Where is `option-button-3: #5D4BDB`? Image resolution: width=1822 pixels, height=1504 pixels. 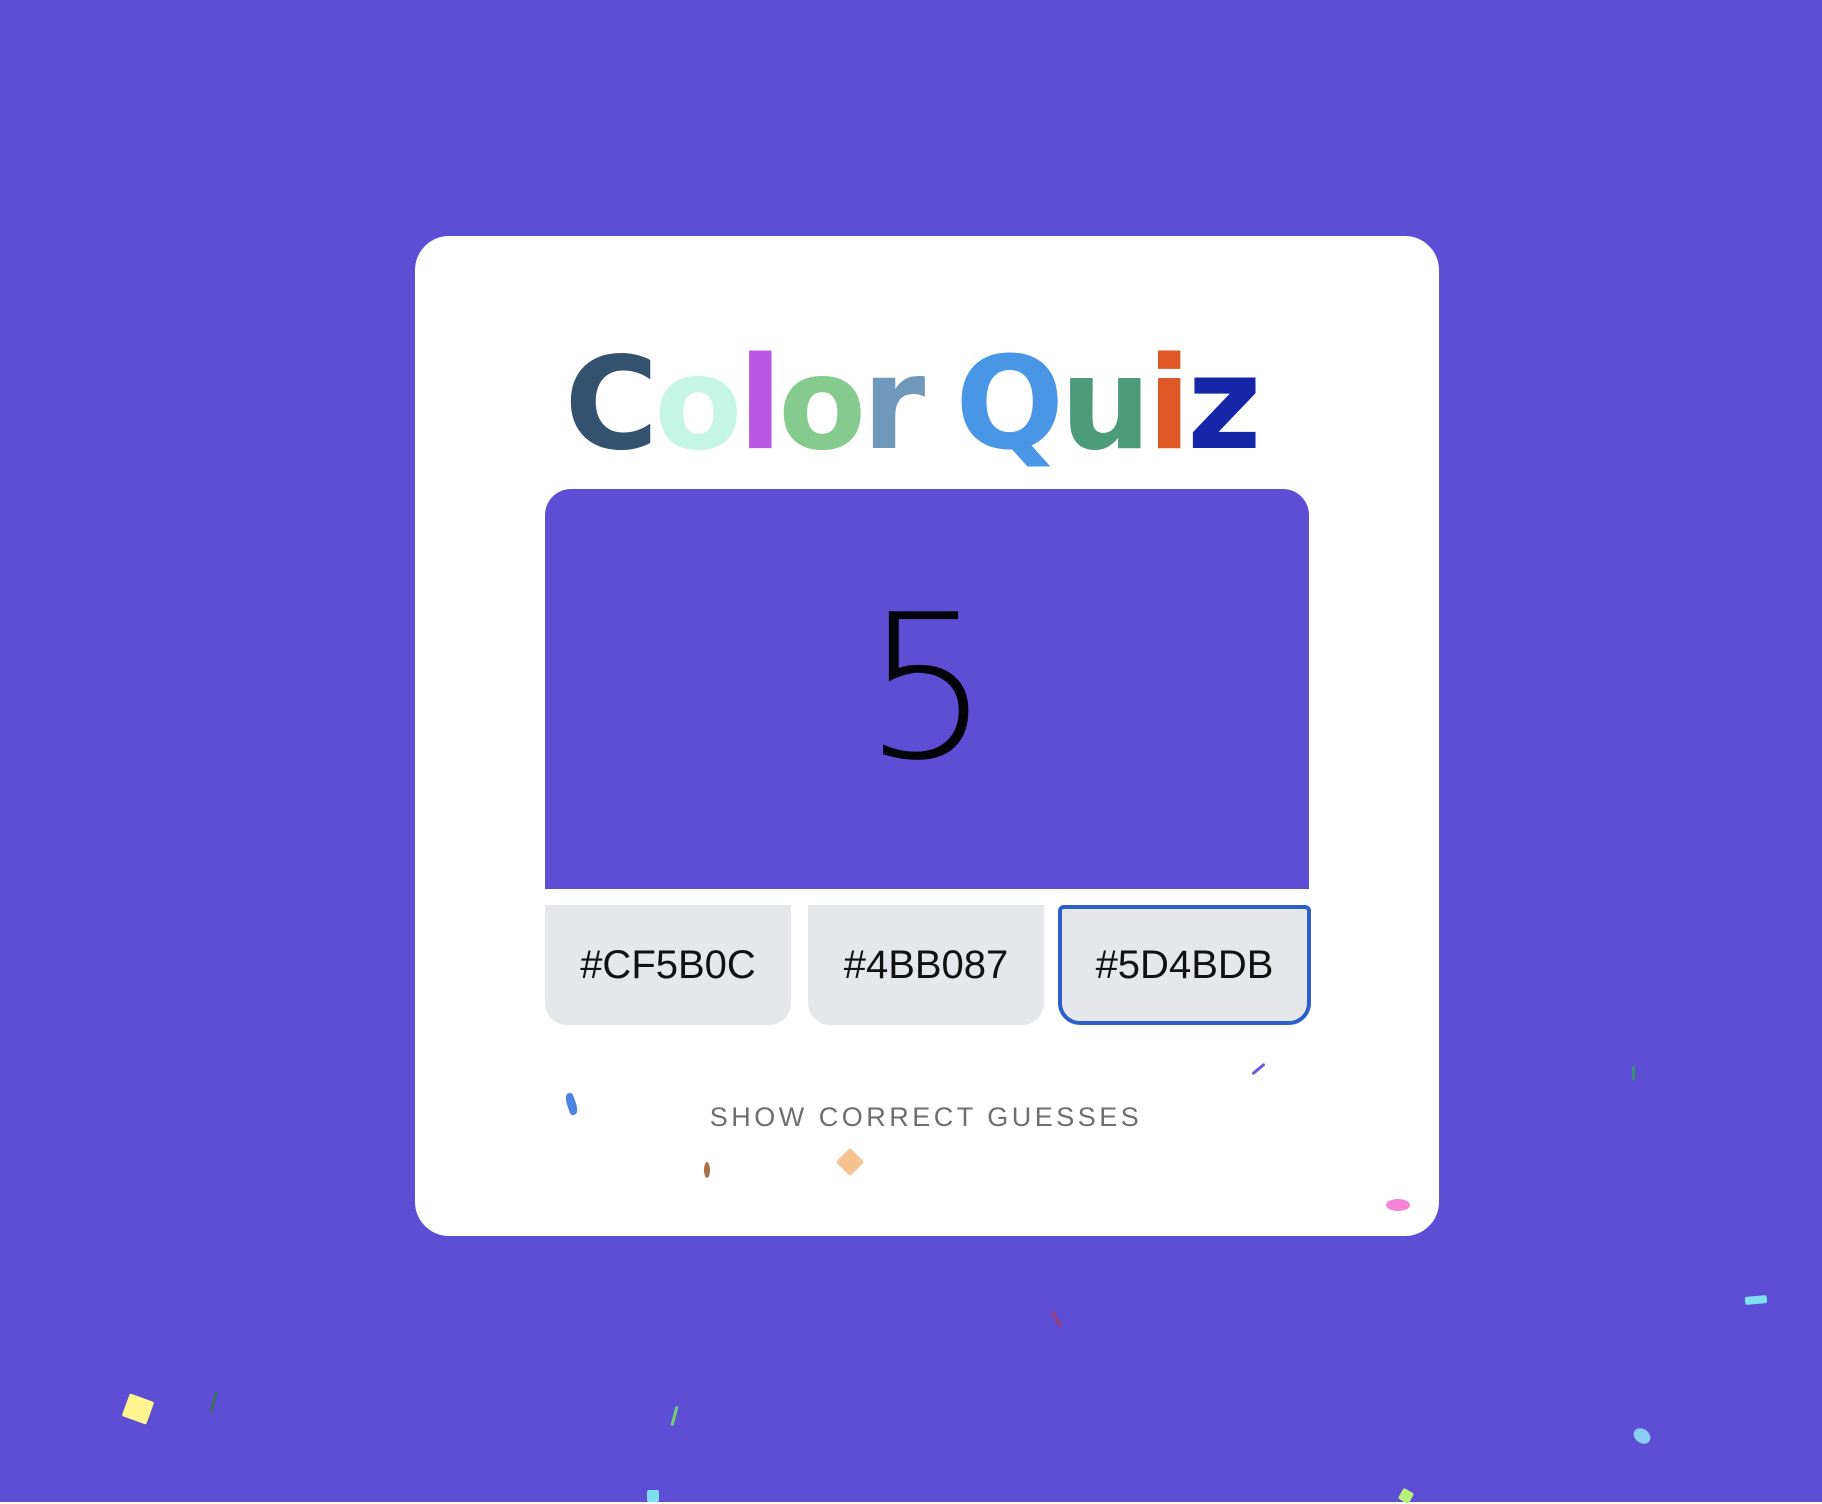 option-button-3: #5D4BDB is located at coordinates (1184, 965).